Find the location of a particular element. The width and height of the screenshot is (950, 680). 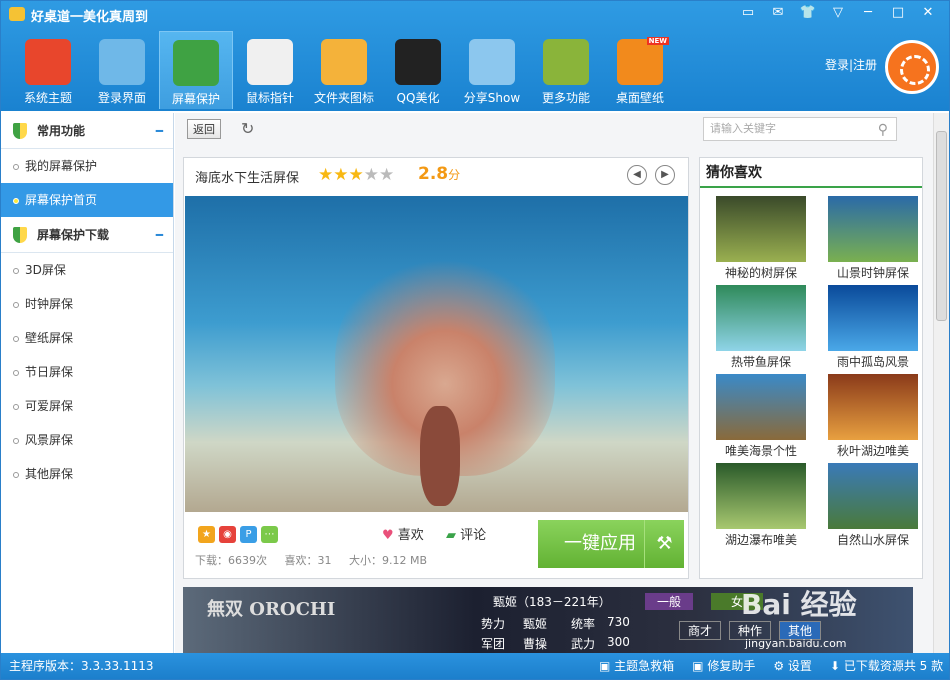

nav-item-8: NEW 桌面壁纸 is located at coordinates (640, 70).